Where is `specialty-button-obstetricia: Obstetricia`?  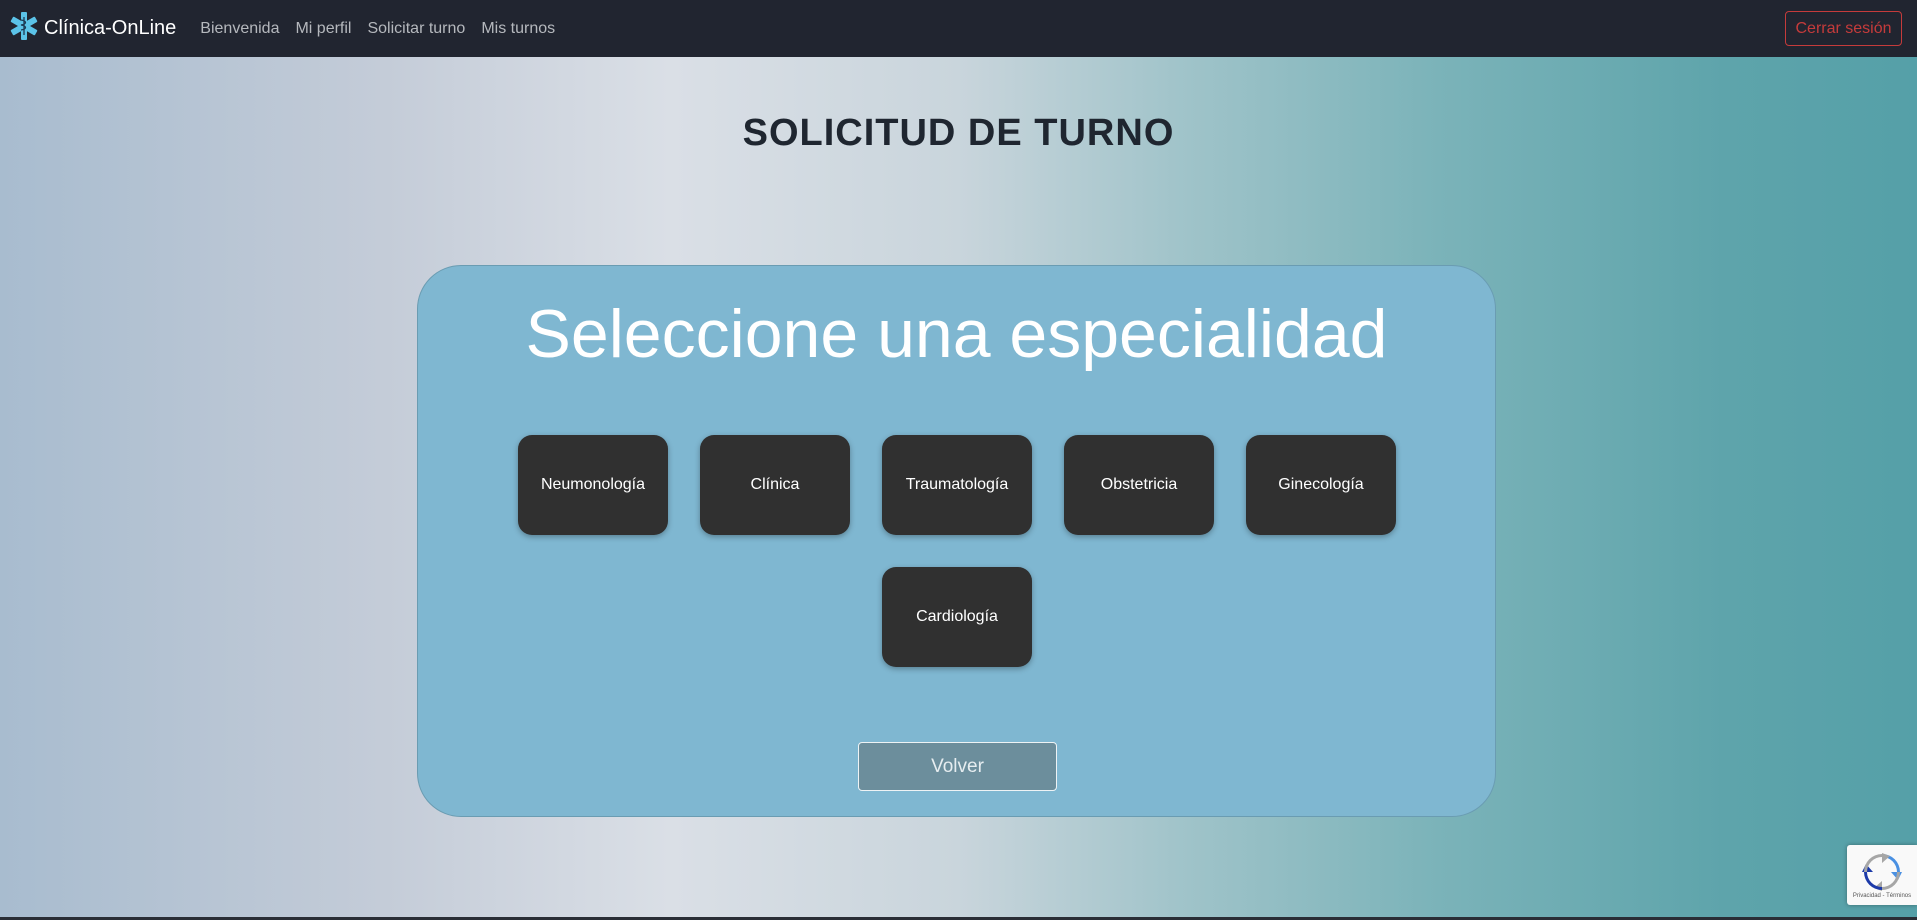
specialty-button-obstetricia: Obstetricia is located at coordinates (1139, 485).